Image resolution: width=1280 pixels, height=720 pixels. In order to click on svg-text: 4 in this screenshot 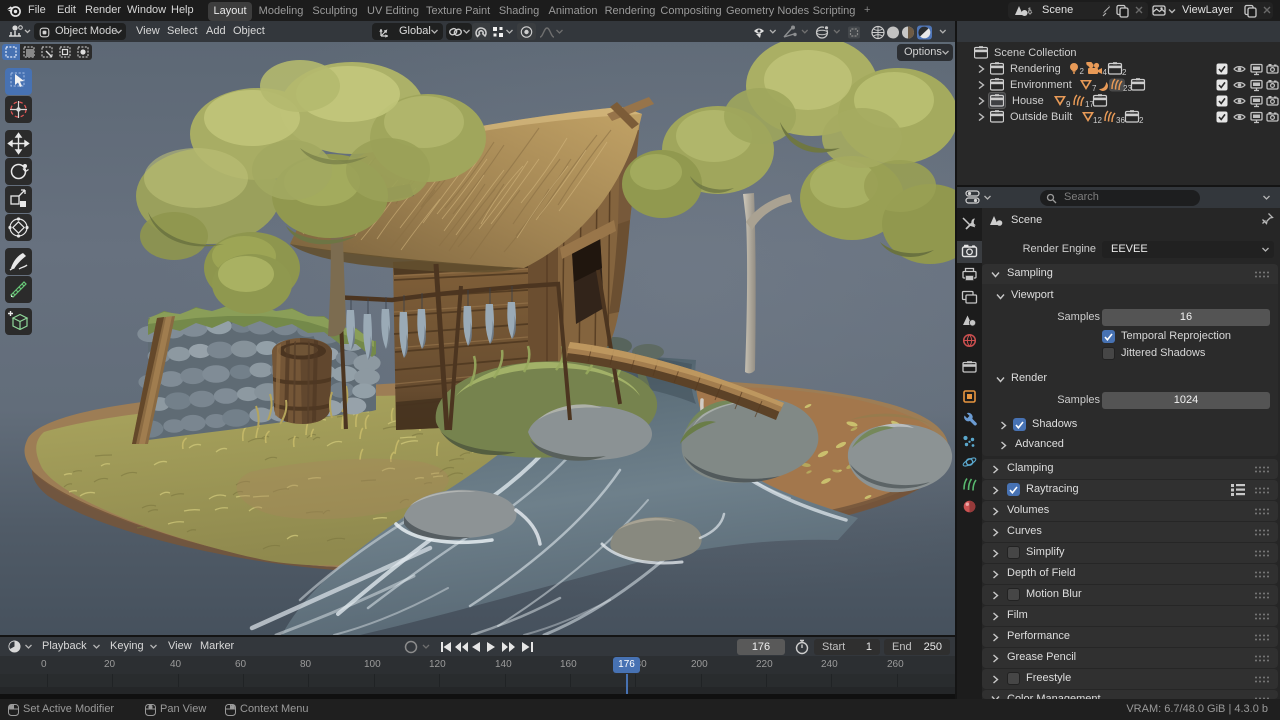, I will do `click(1105, 72)`.